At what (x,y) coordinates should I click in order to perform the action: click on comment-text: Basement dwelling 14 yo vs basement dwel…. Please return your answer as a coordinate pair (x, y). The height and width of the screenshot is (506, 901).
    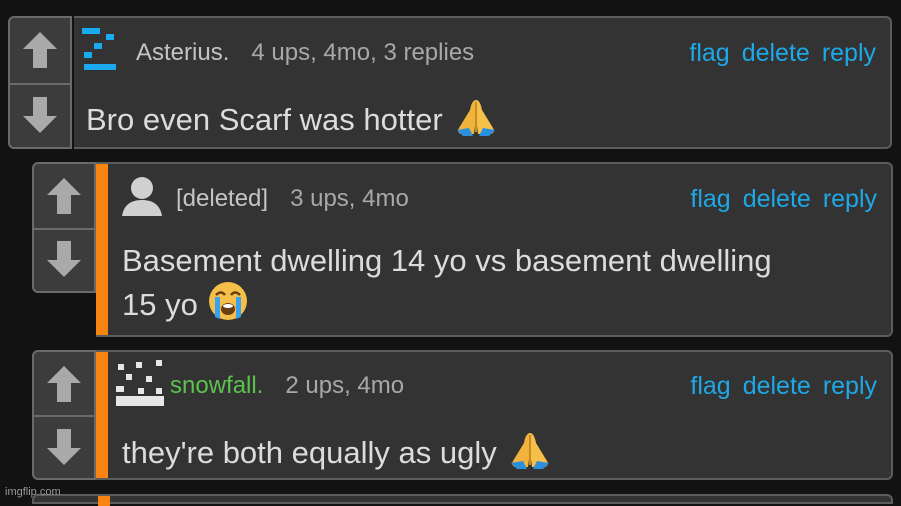
    Looking at the image, I should click on (447, 286).